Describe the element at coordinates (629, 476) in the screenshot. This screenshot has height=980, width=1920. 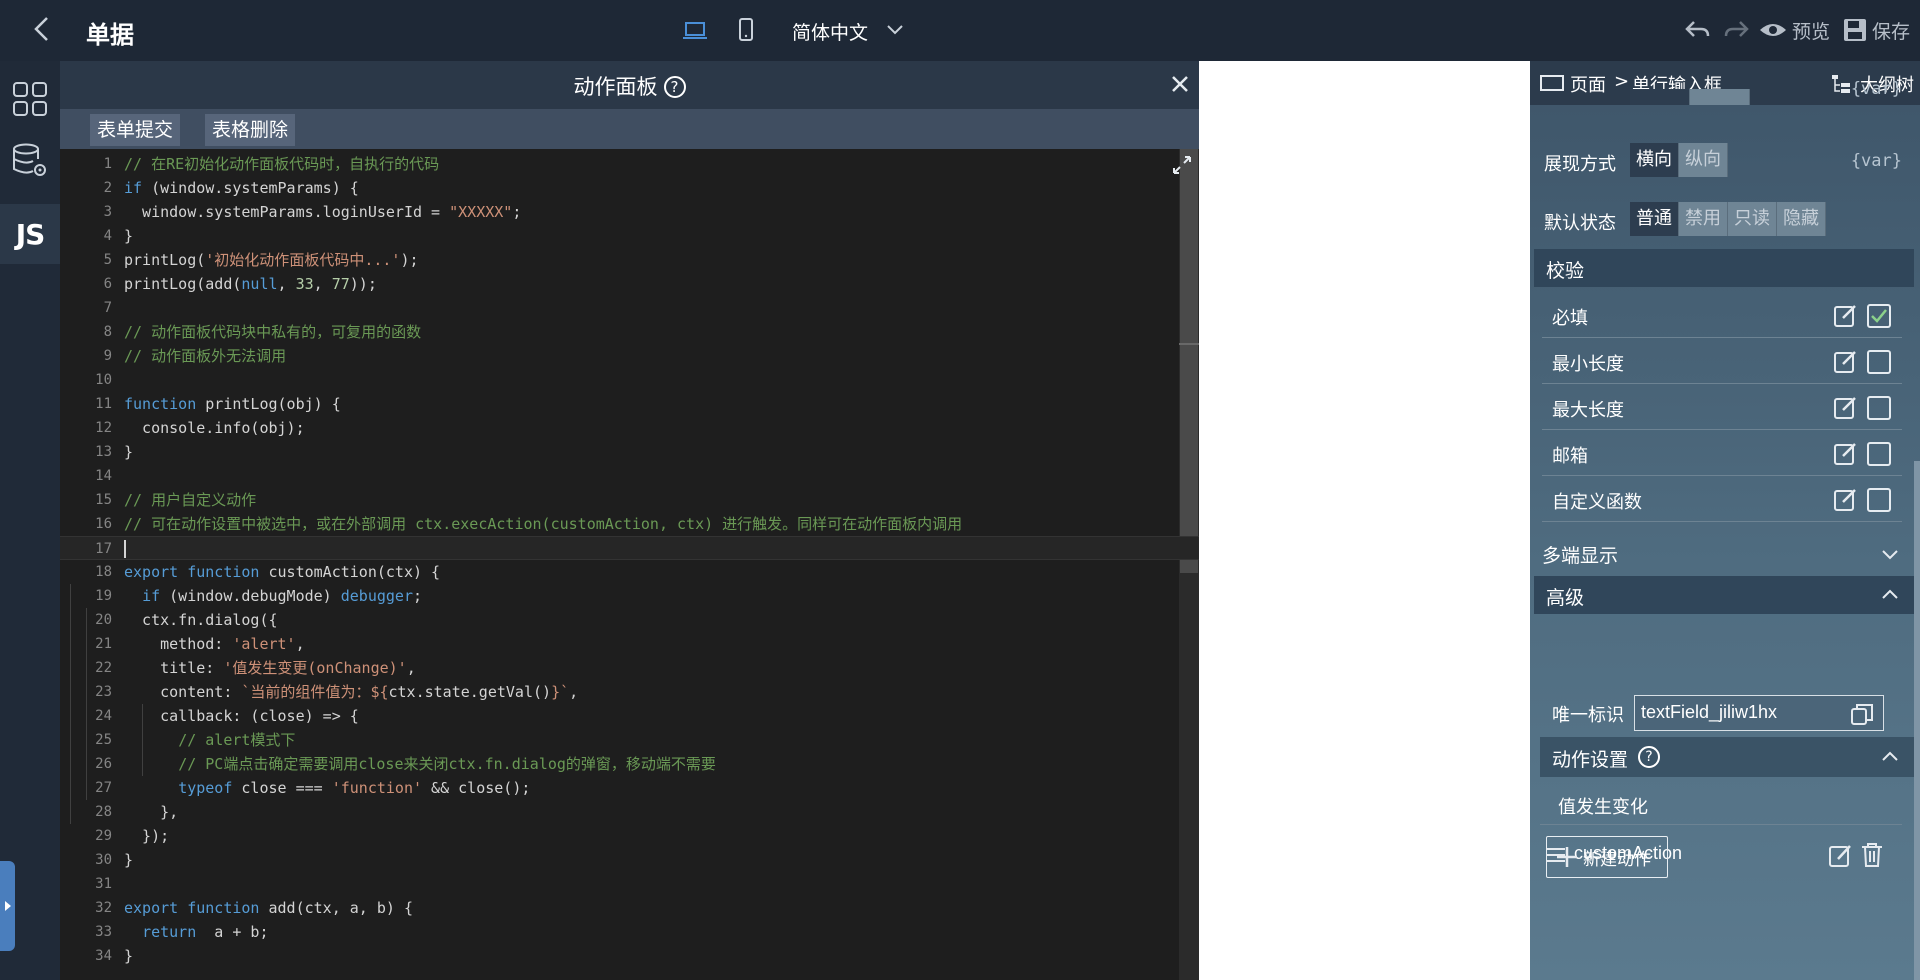
I see `code-line: 14` at that location.